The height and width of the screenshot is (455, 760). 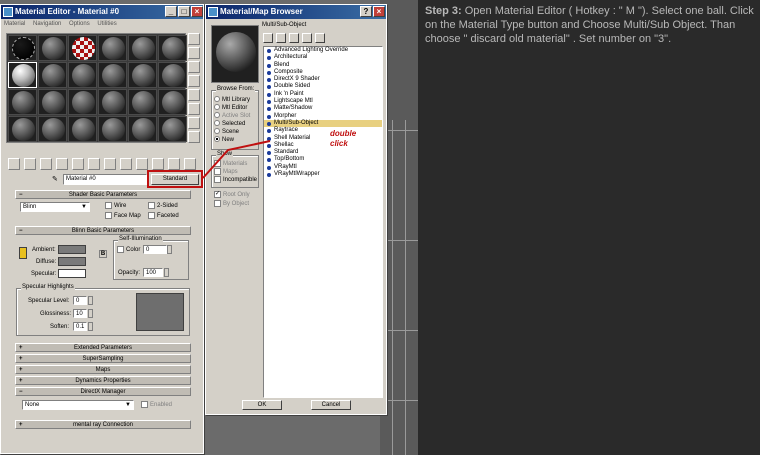 I want to click on step-label: Step 3:, so click(x=443, y=11).